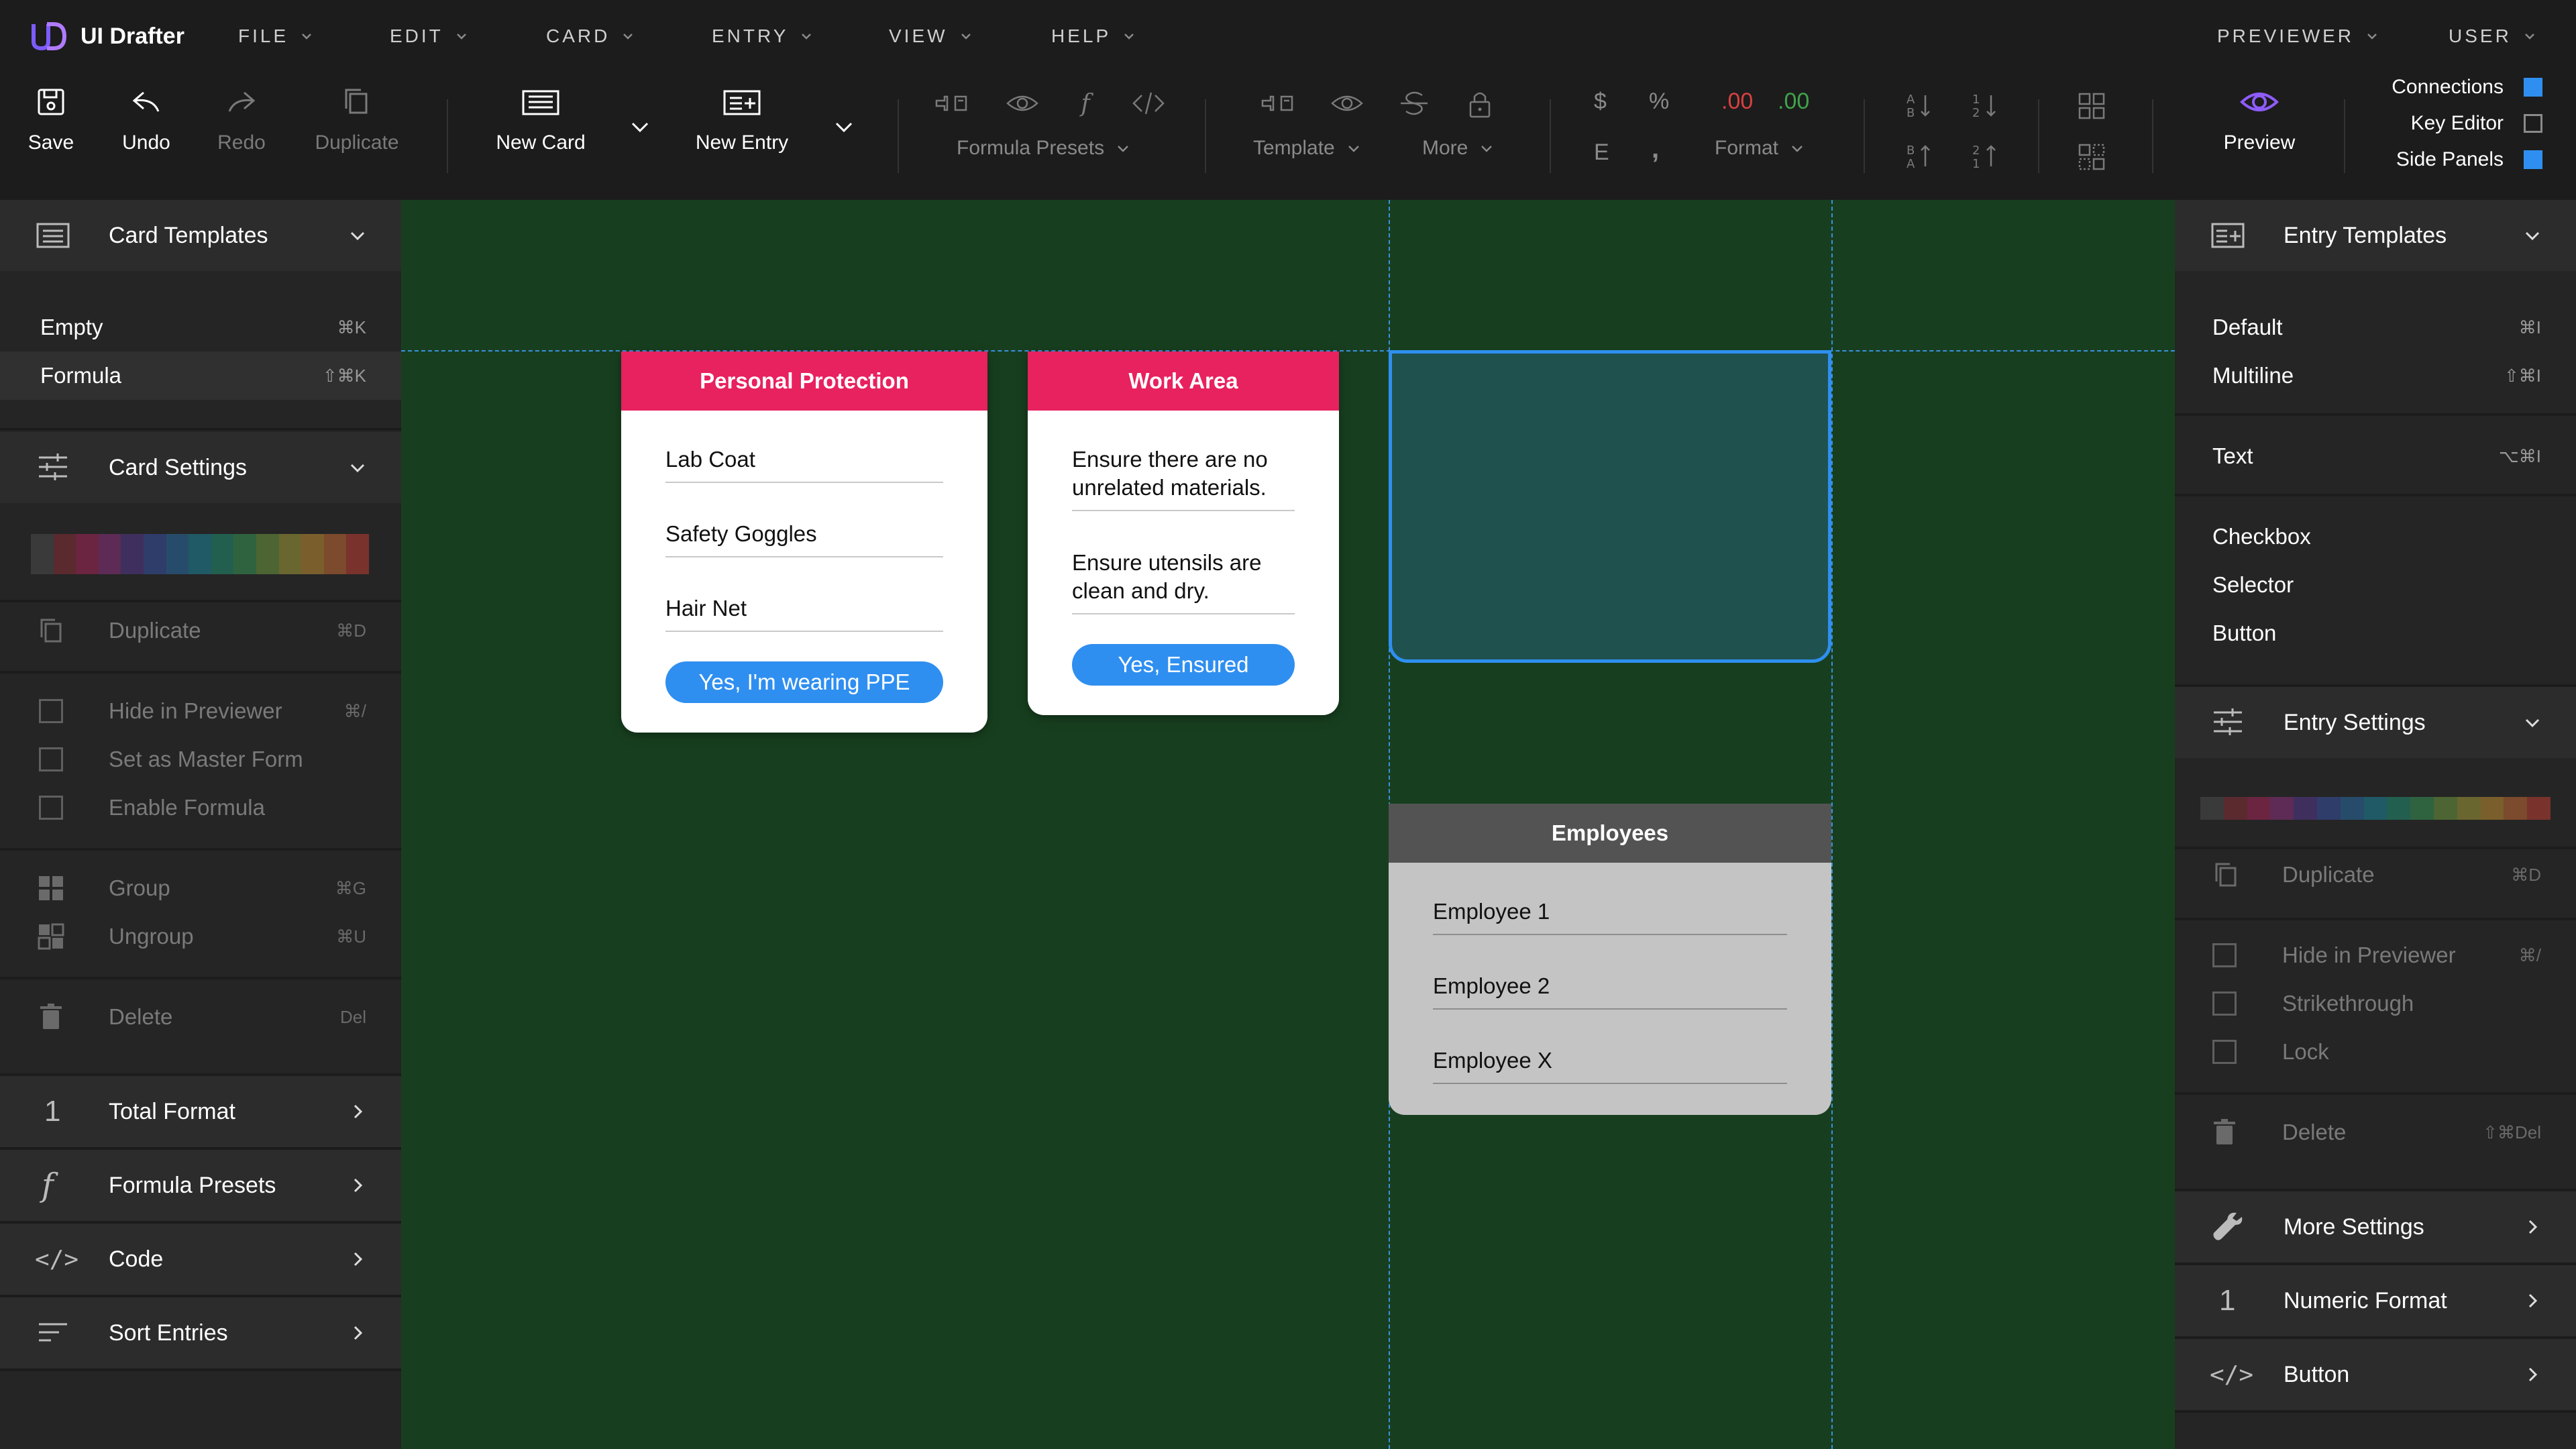 The width and height of the screenshot is (2576, 1449). Describe the element at coordinates (2476, 123) in the screenshot. I see `key-editor-toggle: Key Editor` at that location.